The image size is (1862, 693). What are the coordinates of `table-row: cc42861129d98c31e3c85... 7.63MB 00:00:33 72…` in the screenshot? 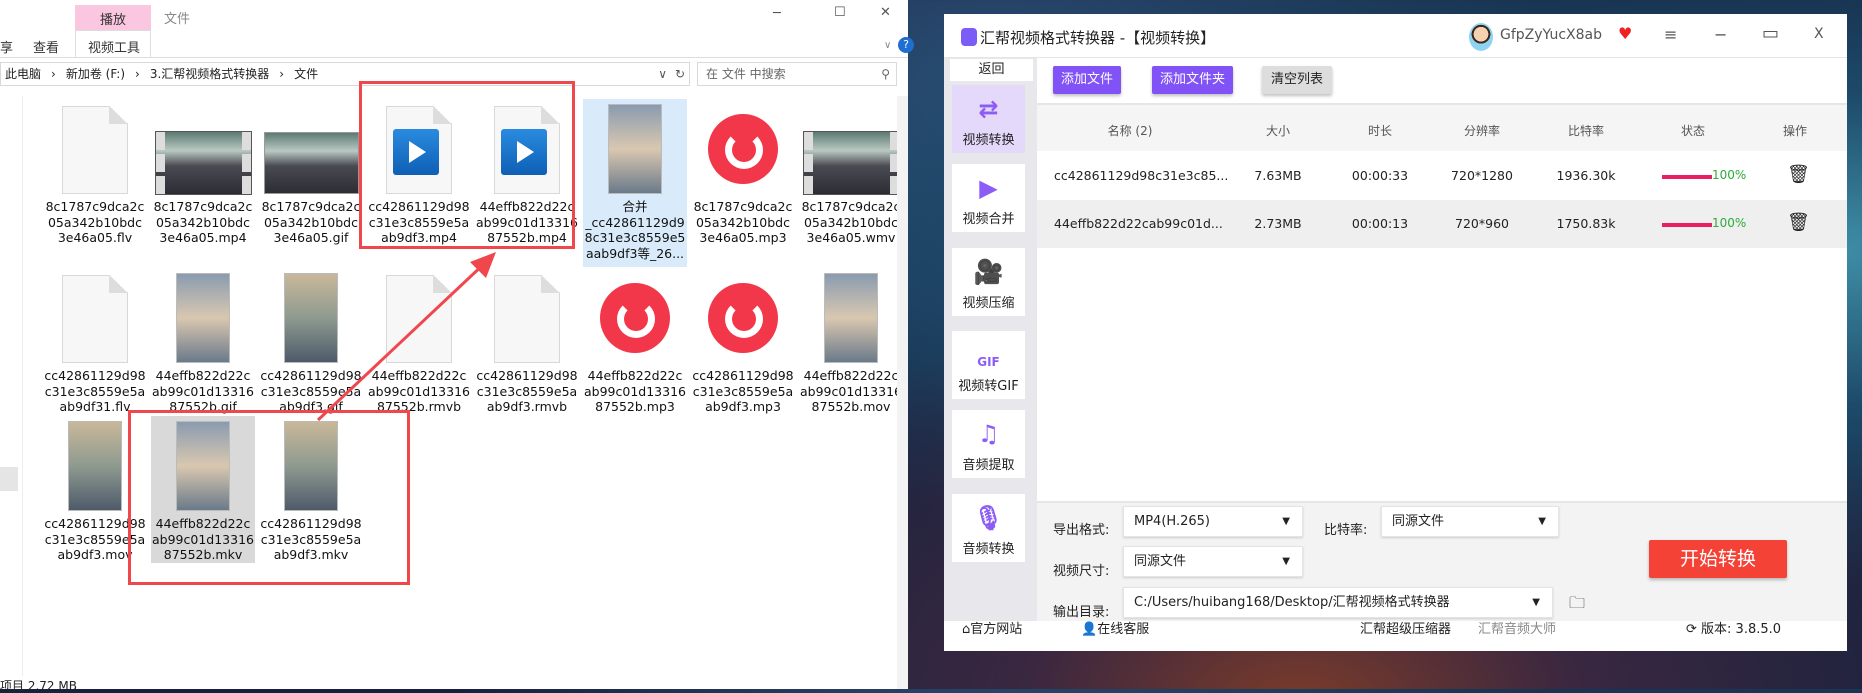 It's located at (1442, 176).